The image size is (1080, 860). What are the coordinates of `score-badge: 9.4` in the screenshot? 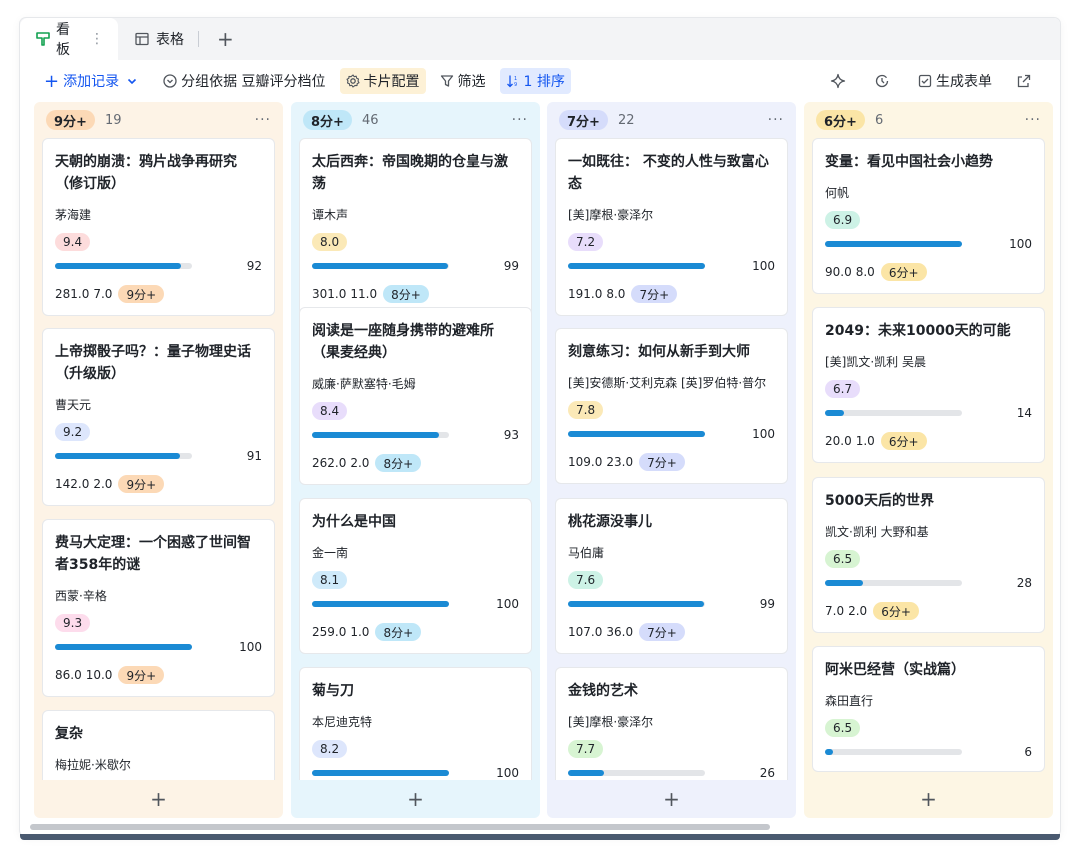 It's located at (73, 242).